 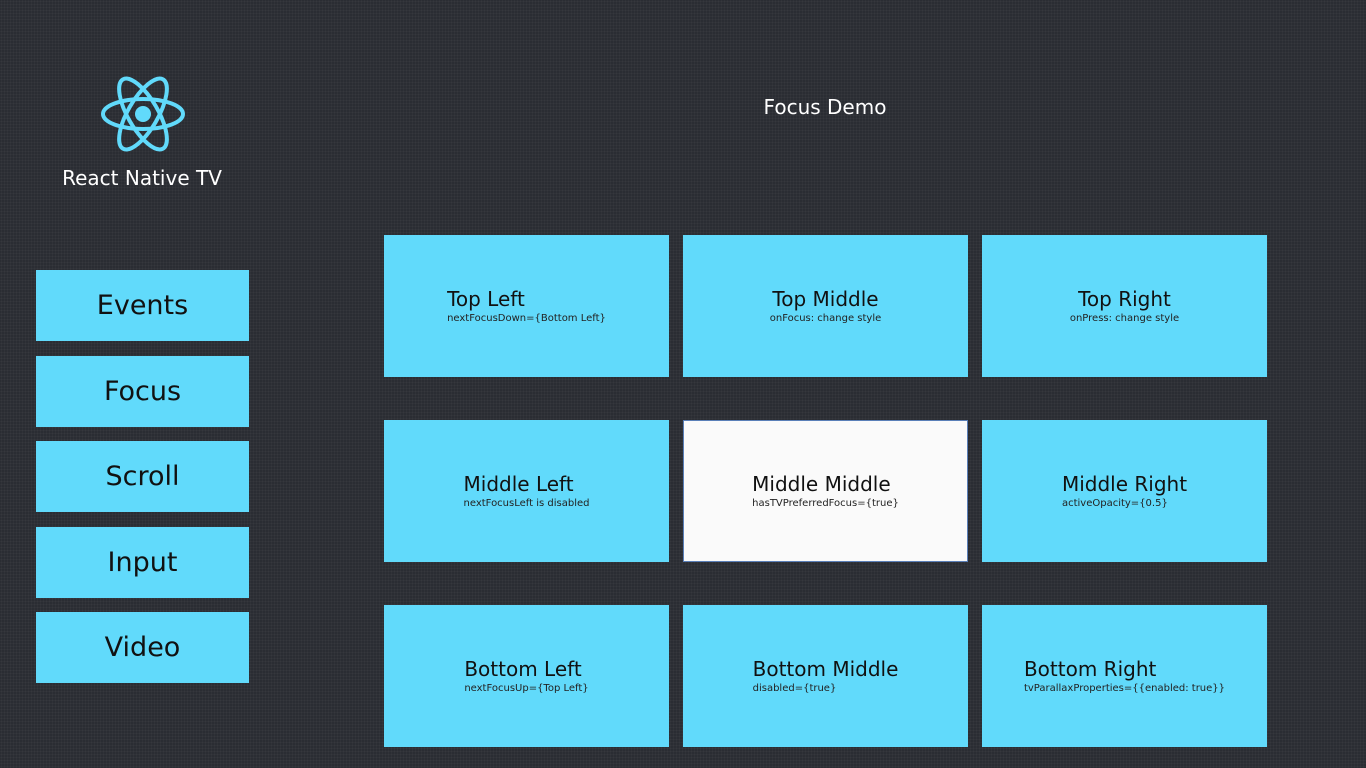 What do you see at coordinates (1114, 503) in the screenshot?
I see `tile-subtitle: activeOpacity={0.5}` at bounding box center [1114, 503].